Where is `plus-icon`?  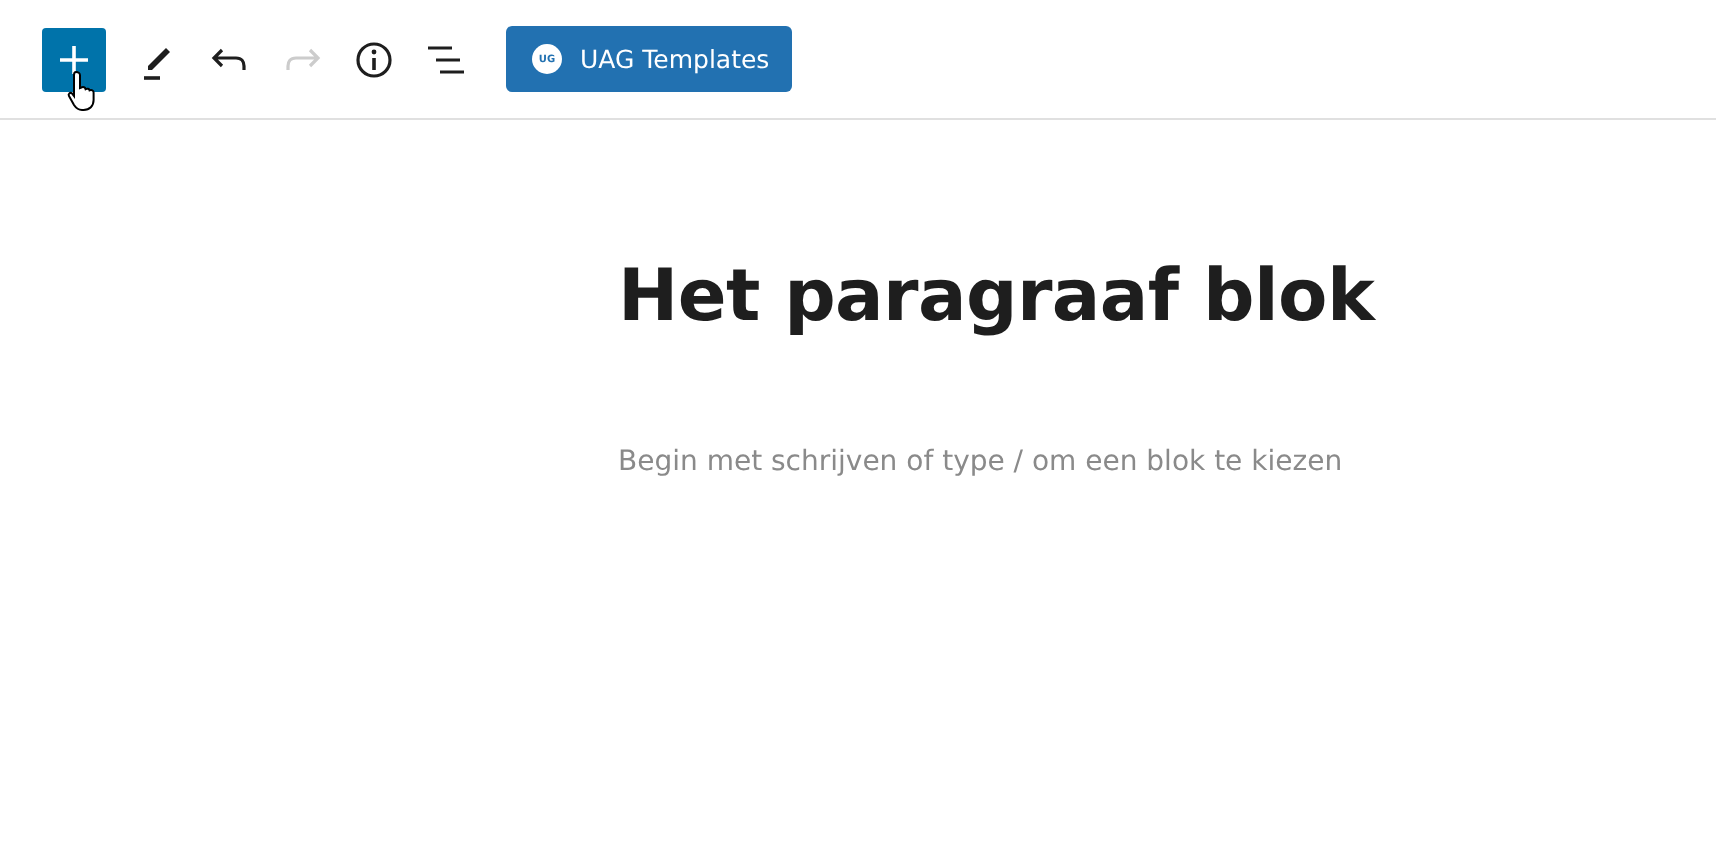 plus-icon is located at coordinates (74, 59).